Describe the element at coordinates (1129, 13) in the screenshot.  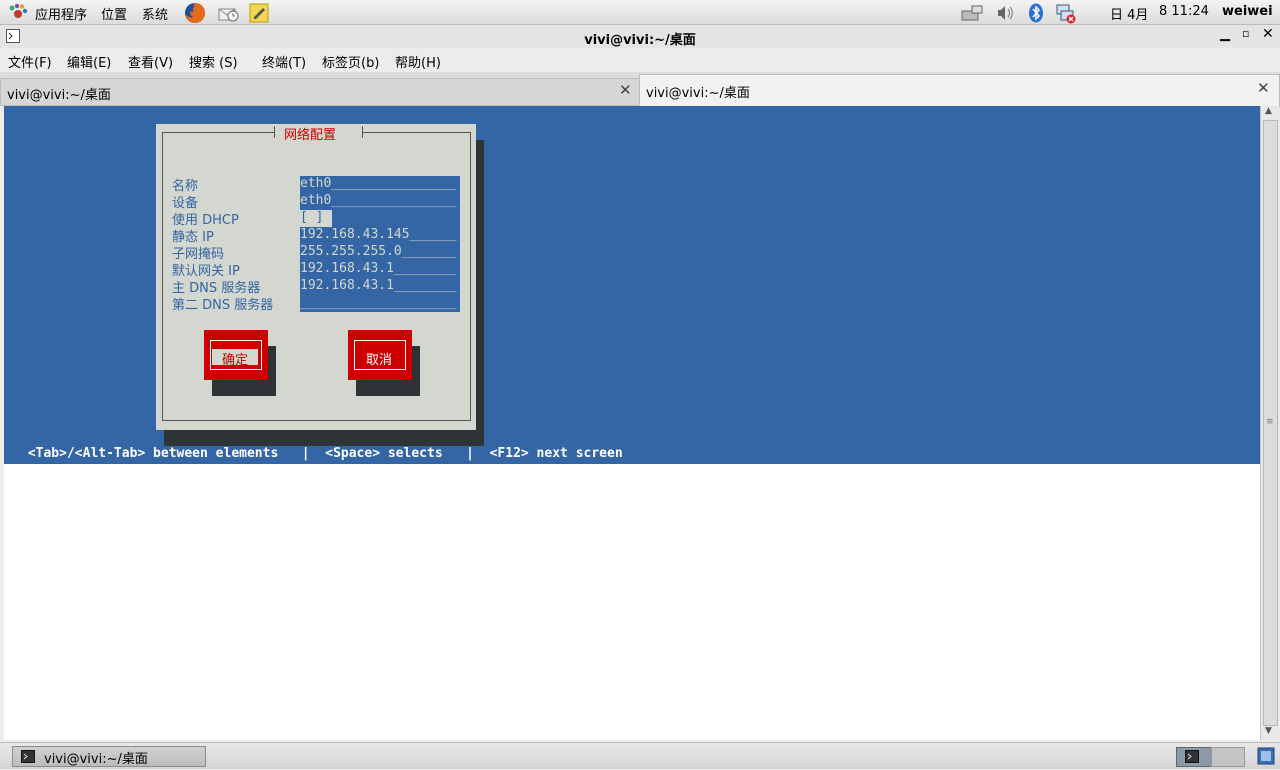
I see `clock-date: 日 4月` at that location.